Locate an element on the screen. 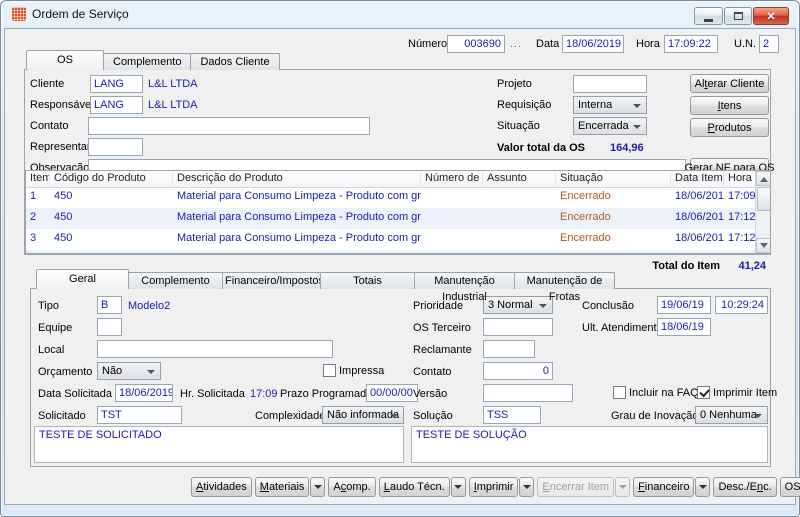 The image size is (800, 517). solicitado-field: TST is located at coordinates (139, 415).